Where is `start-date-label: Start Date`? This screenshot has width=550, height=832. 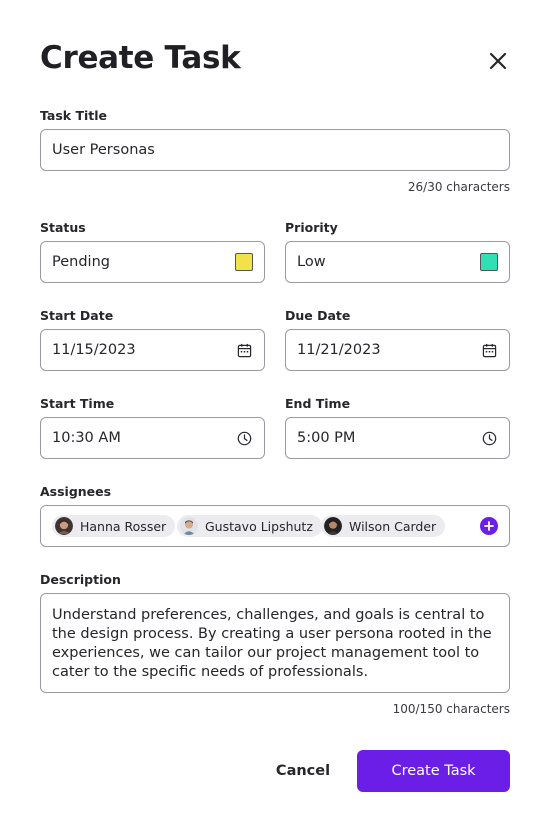
start-date-label: Start Date is located at coordinates (77, 315).